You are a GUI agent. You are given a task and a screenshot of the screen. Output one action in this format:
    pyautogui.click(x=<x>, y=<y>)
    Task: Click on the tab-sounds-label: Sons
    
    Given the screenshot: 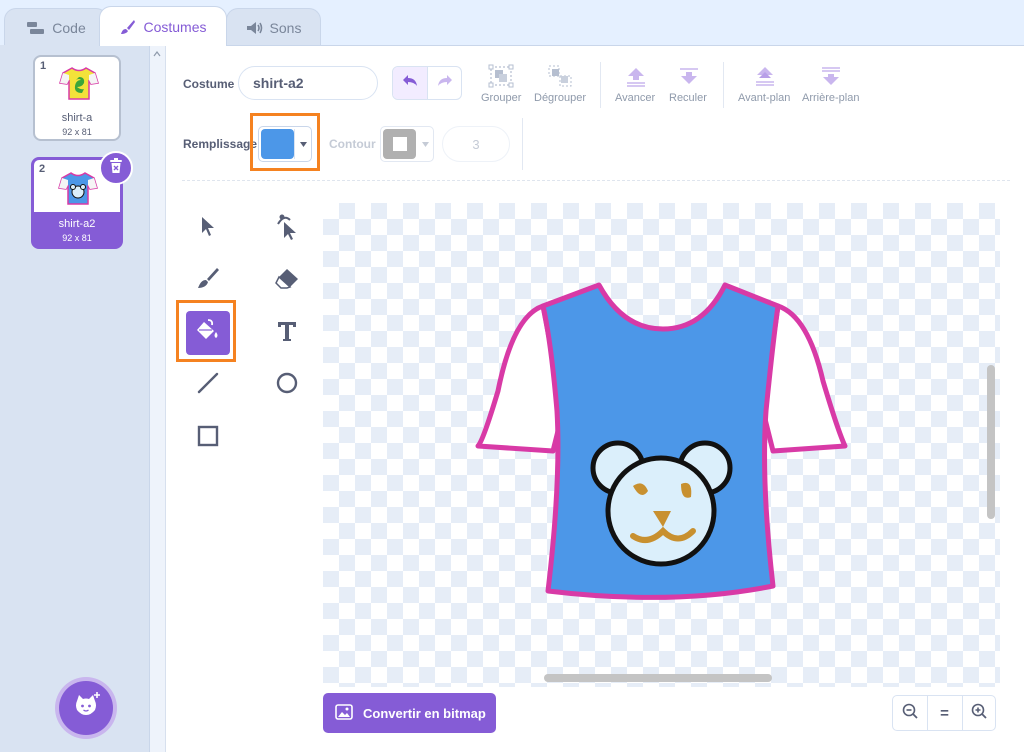 What is the action you would take?
    pyautogui.click(x=285, y=27)
    